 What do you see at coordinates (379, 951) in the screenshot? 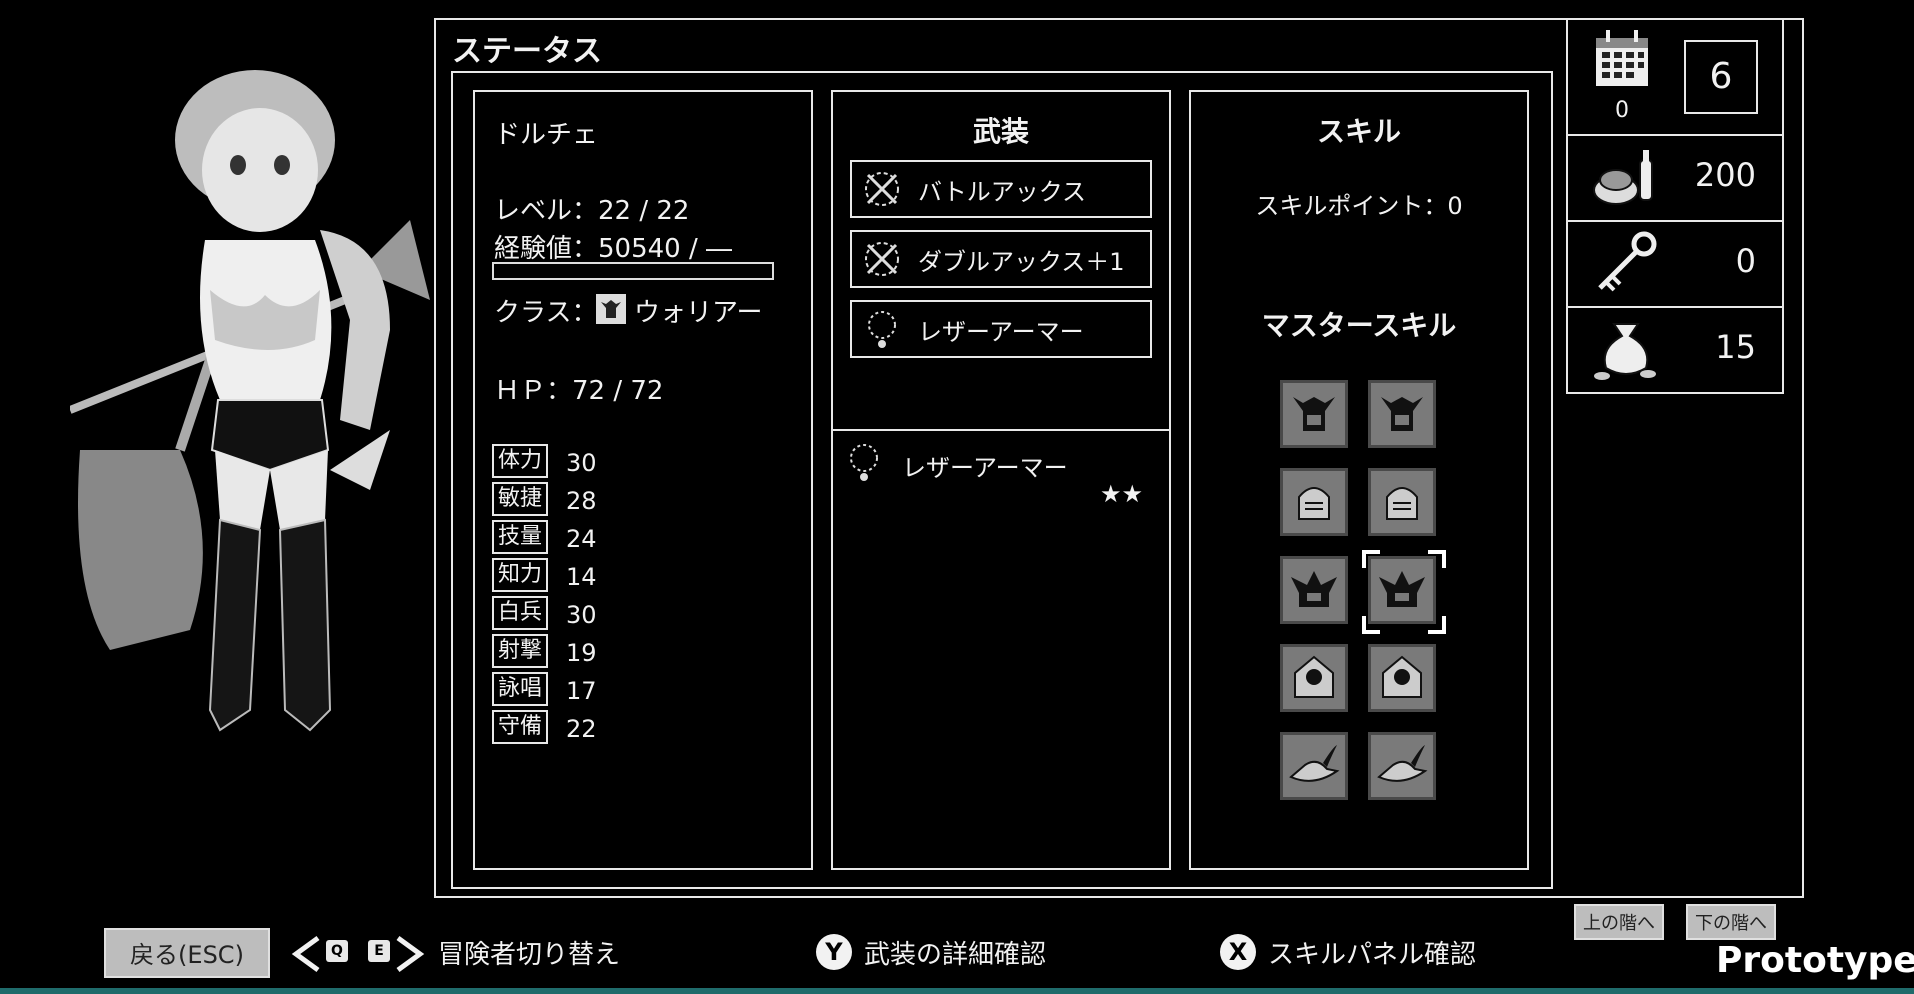
I see `key-e-icon: E` at bounding box center [379, 951].